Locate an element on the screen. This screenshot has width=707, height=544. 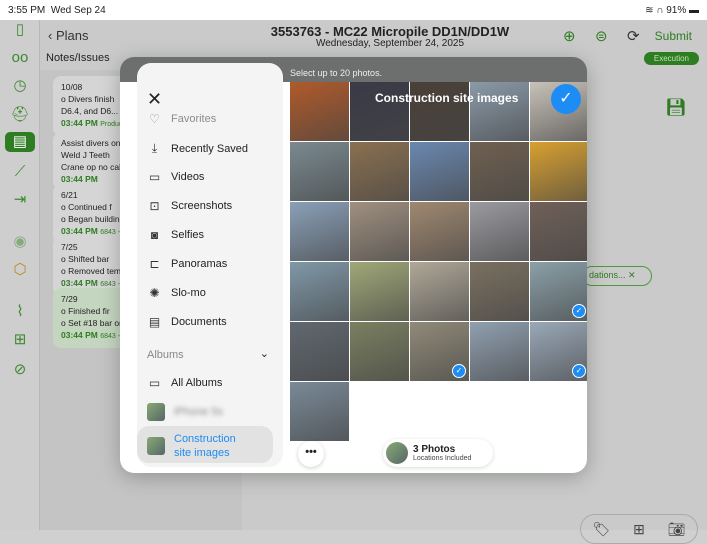
sidebar-item-slo-mo: ✺ Slo-mo is located at coordinates (176, 293).